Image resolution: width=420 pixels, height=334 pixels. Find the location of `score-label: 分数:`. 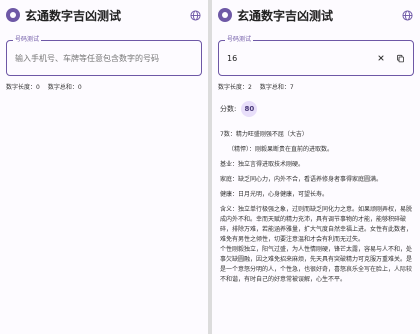

score-label: 分数: is located at coordinates (228, 109).